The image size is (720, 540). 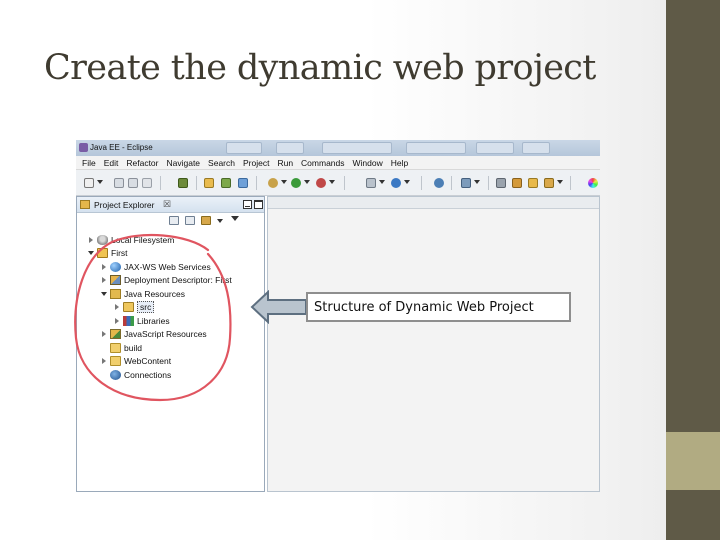 What do you see at coordinates (320, 68) in the screenshot?
I see `slide-title: Create the dynamic web project` at bounding box center [320, 68].